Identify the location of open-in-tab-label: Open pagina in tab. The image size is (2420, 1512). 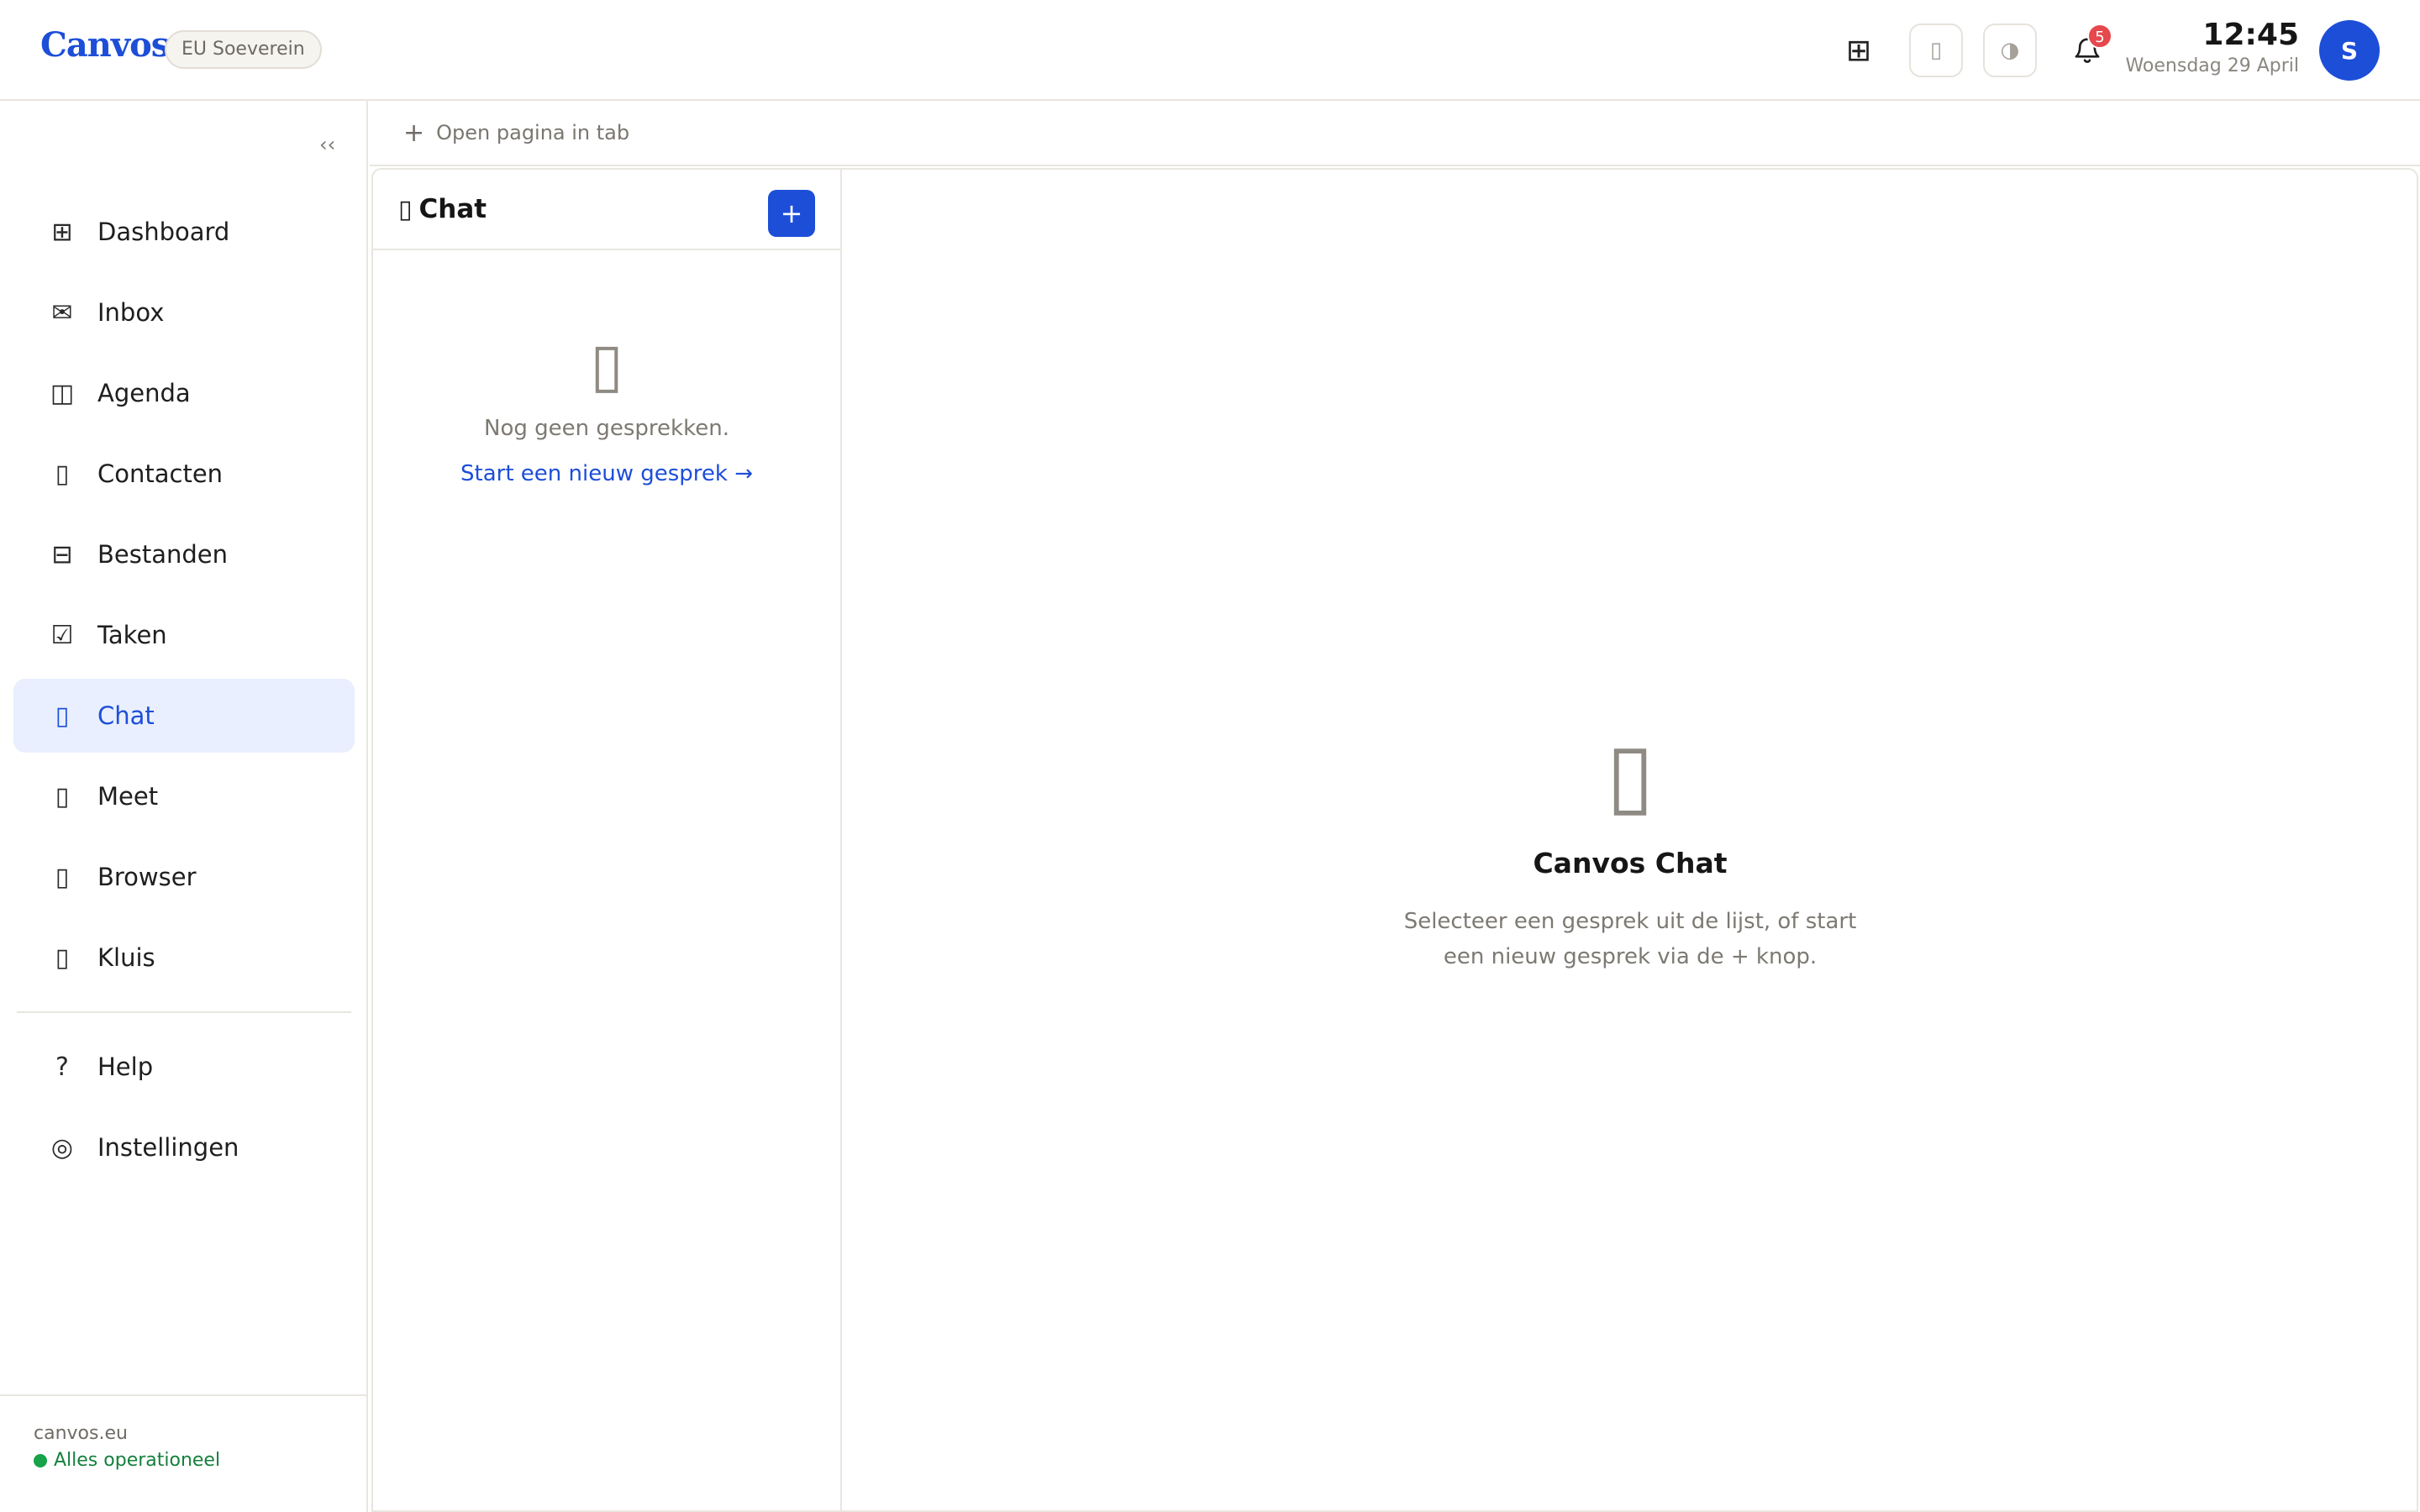
(533, 132).